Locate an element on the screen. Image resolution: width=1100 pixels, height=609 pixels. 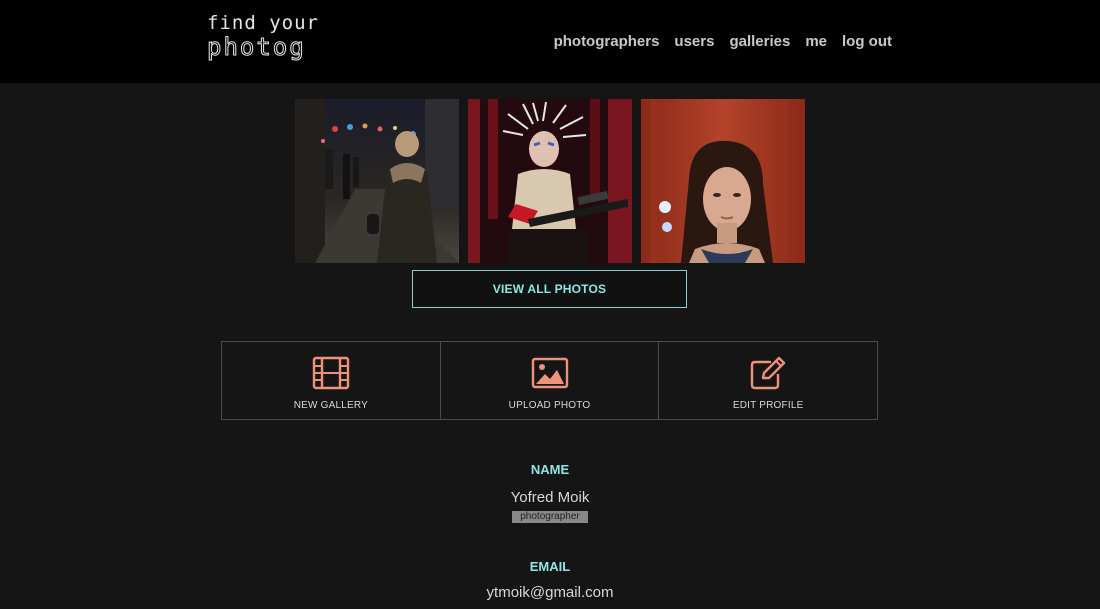
film-icon is located at coordinates (331, 373).